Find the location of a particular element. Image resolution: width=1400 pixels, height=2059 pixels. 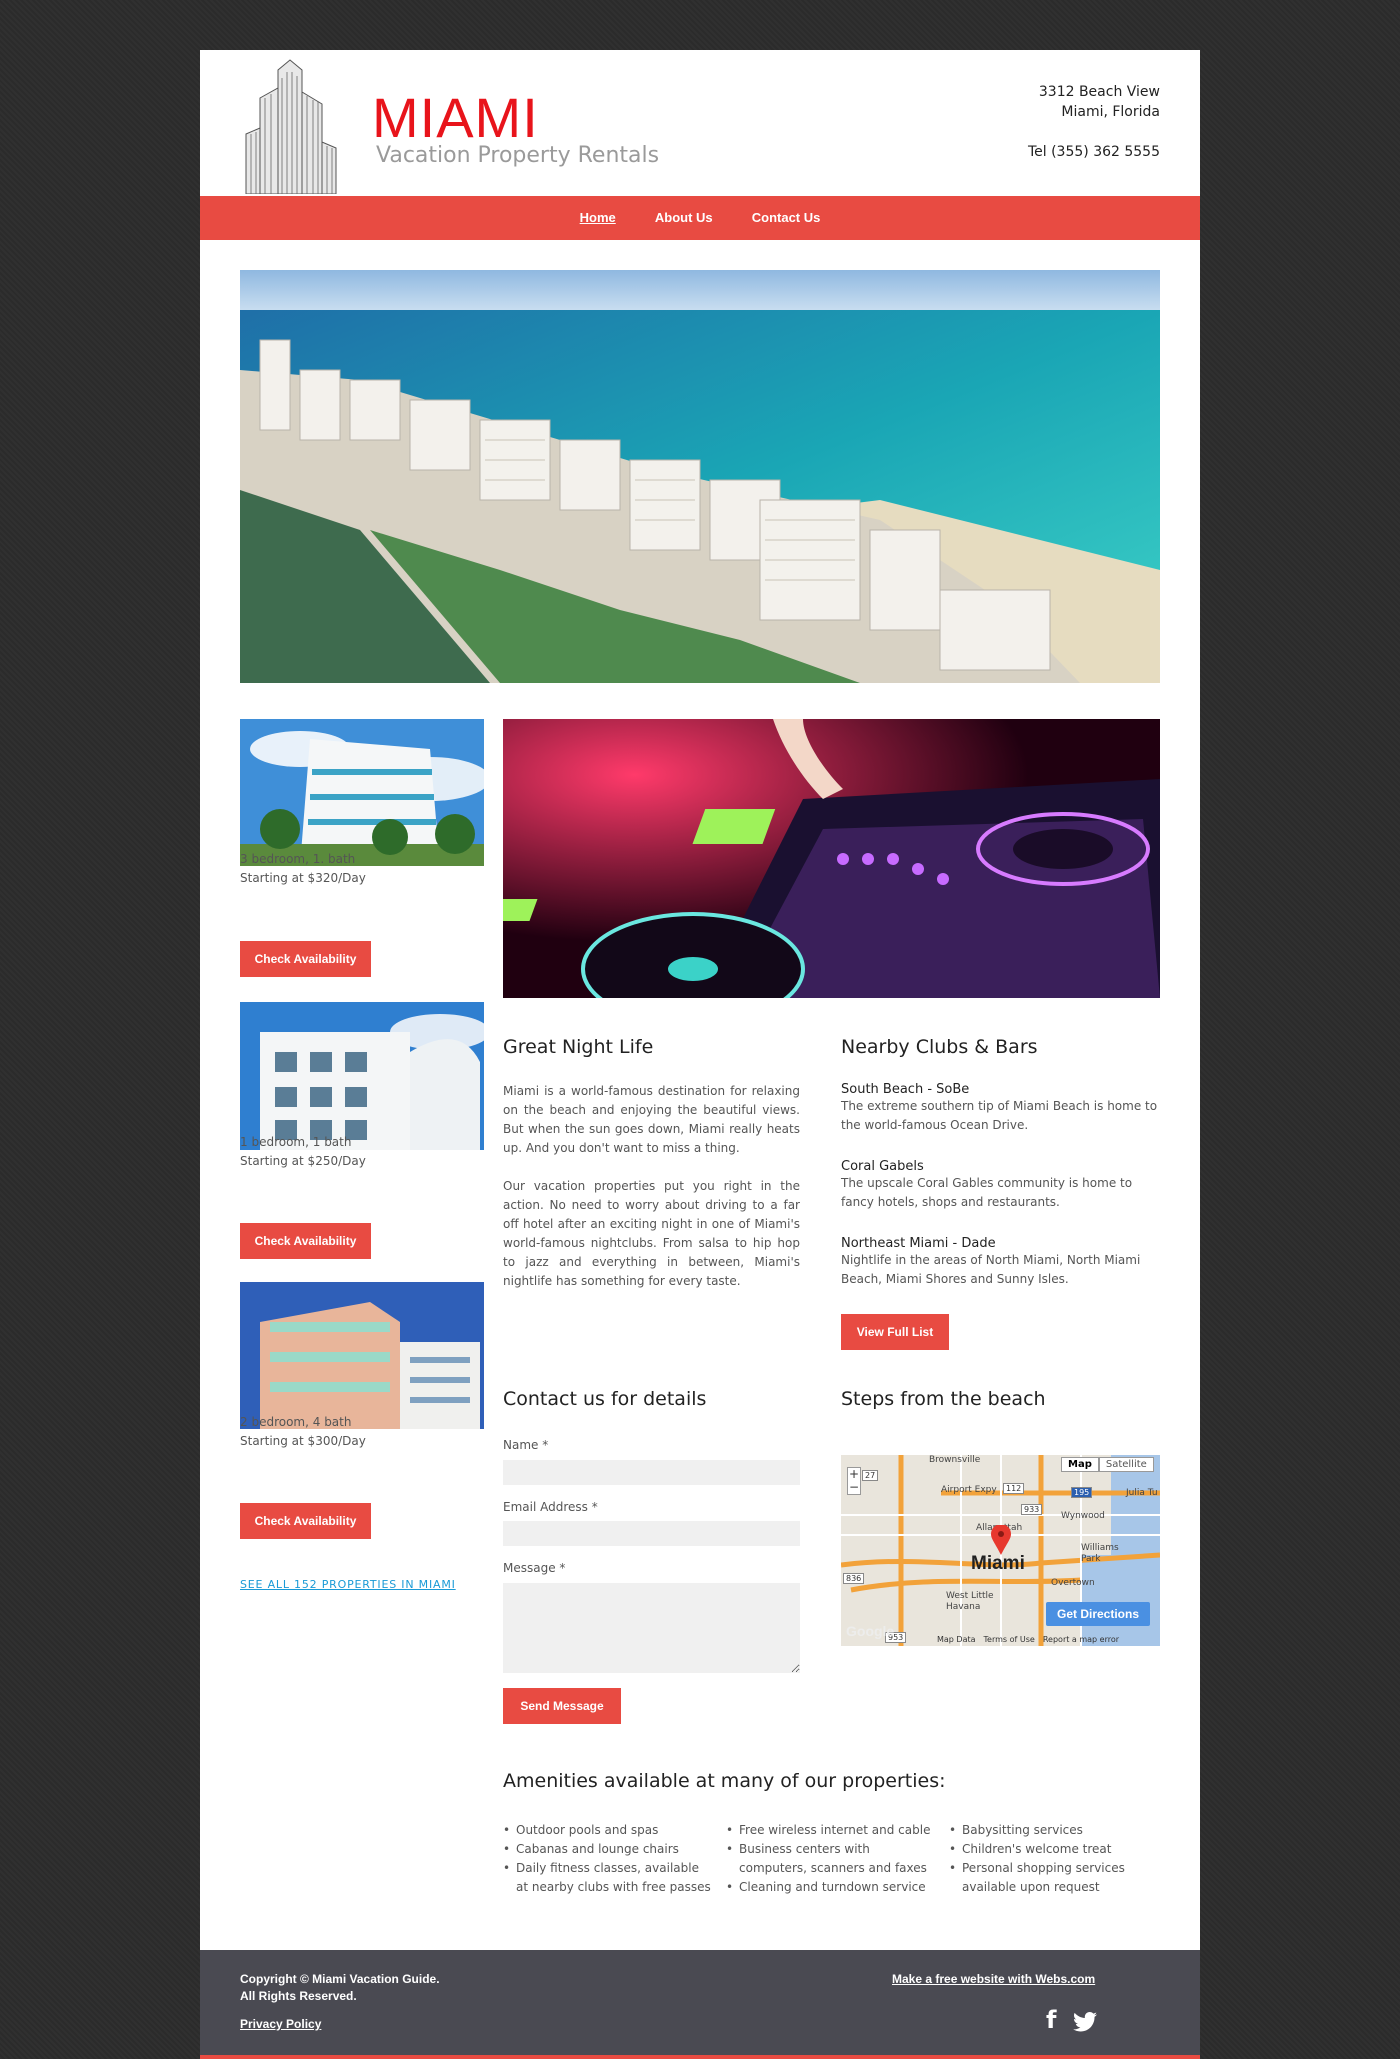

property-1-price: Starting at $320/Day is located at coordinates (303, 878).